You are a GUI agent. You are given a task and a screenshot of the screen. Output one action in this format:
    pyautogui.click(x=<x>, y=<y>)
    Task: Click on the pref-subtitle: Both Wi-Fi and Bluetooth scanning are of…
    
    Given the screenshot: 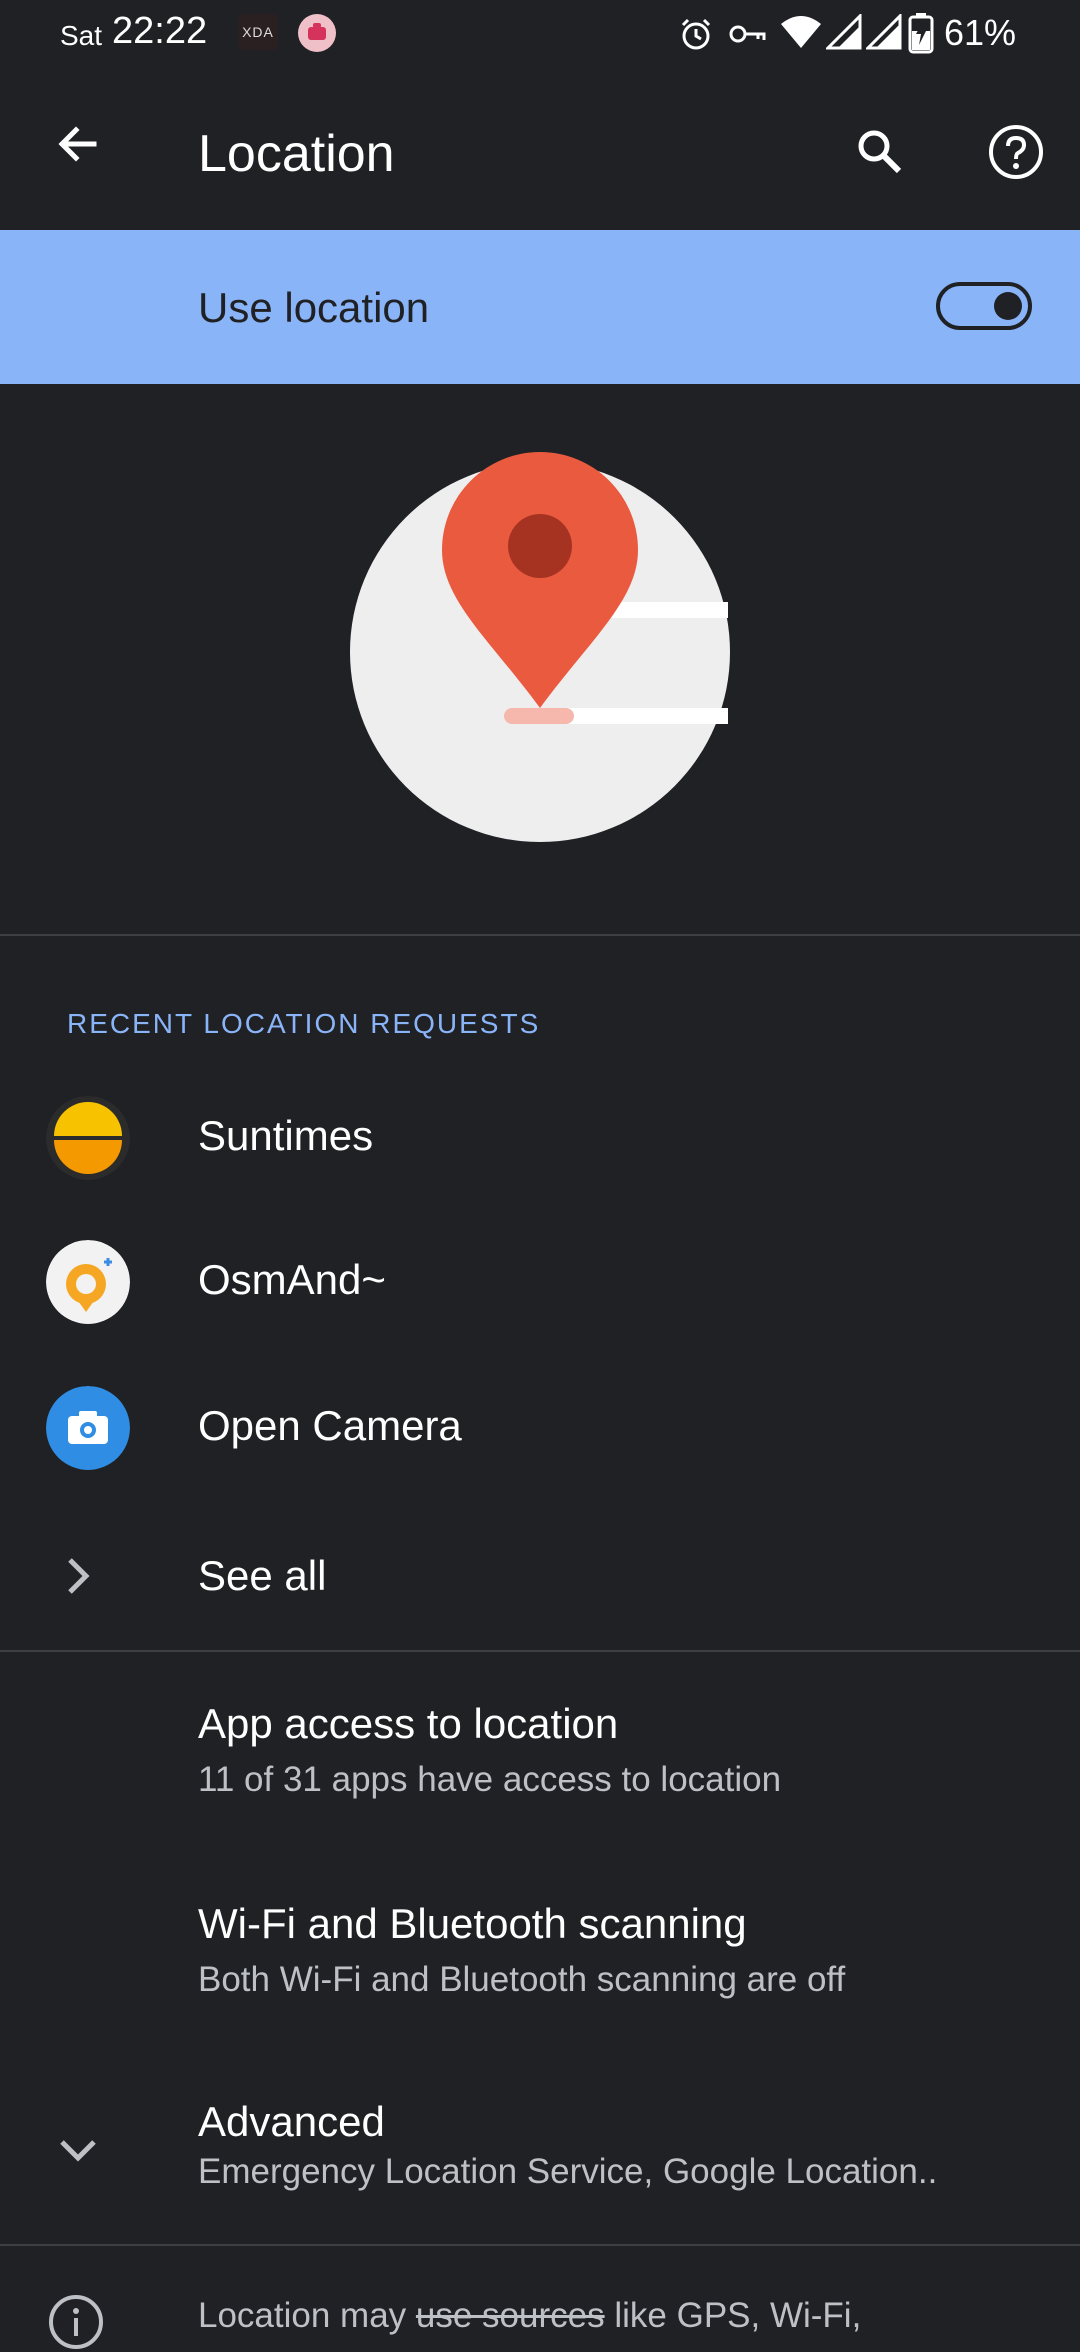 What is the action you would take?
    pyautogui.click(x=522, y=1979)
    